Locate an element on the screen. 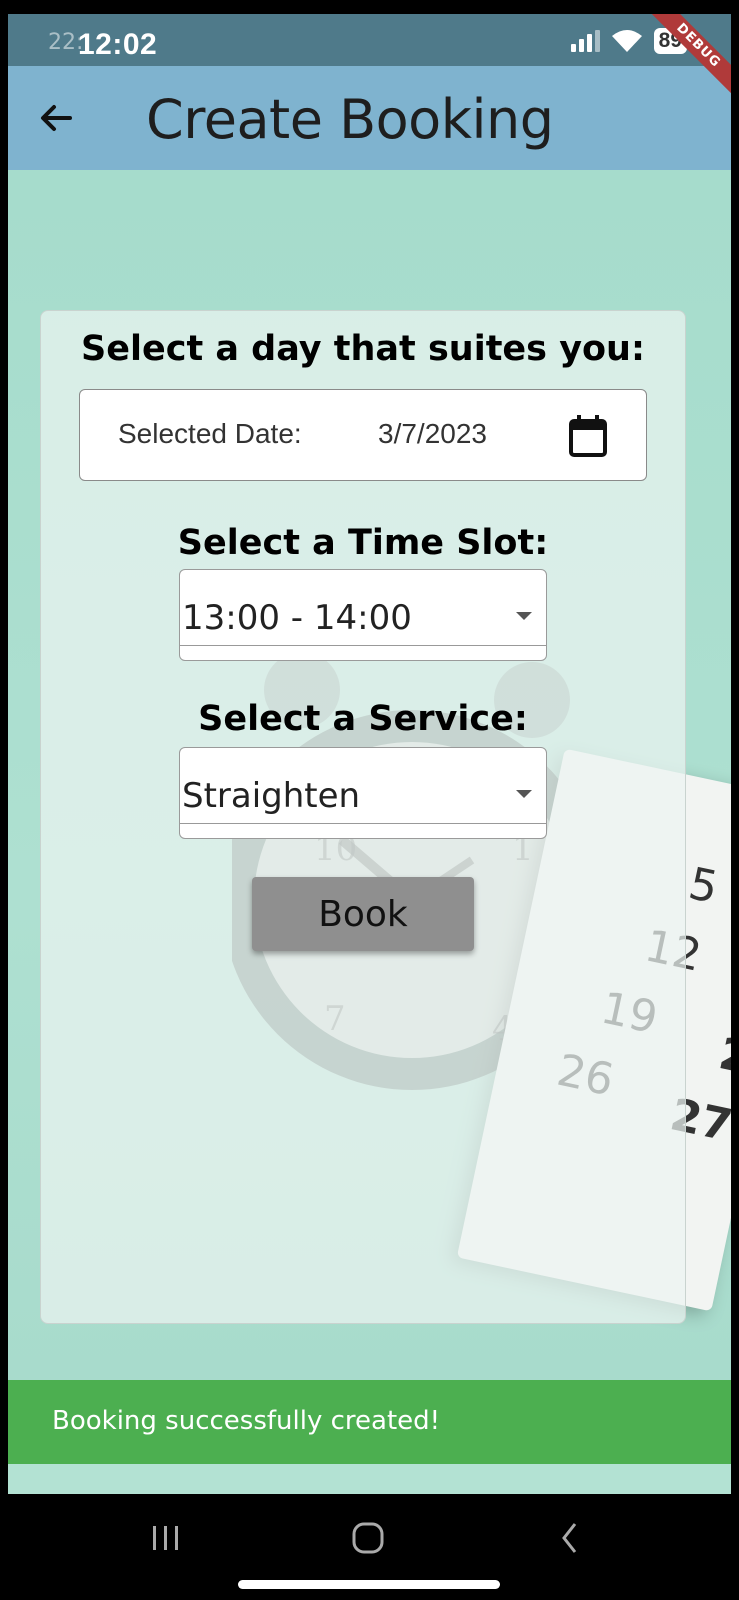  wifi-icon is located at coordinates (626, 41).